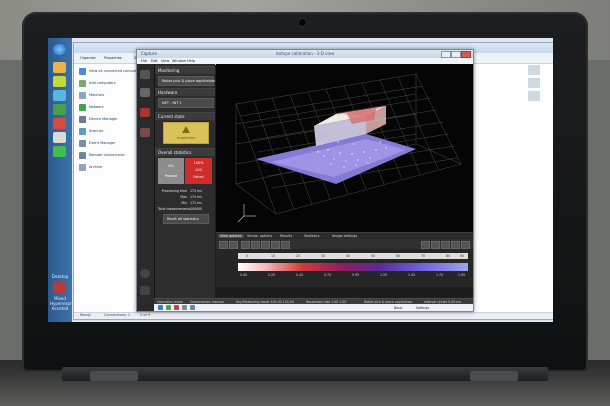 The image size is (610, 406). I want to click on colorbar-label: 0.95, so click(356, 275).